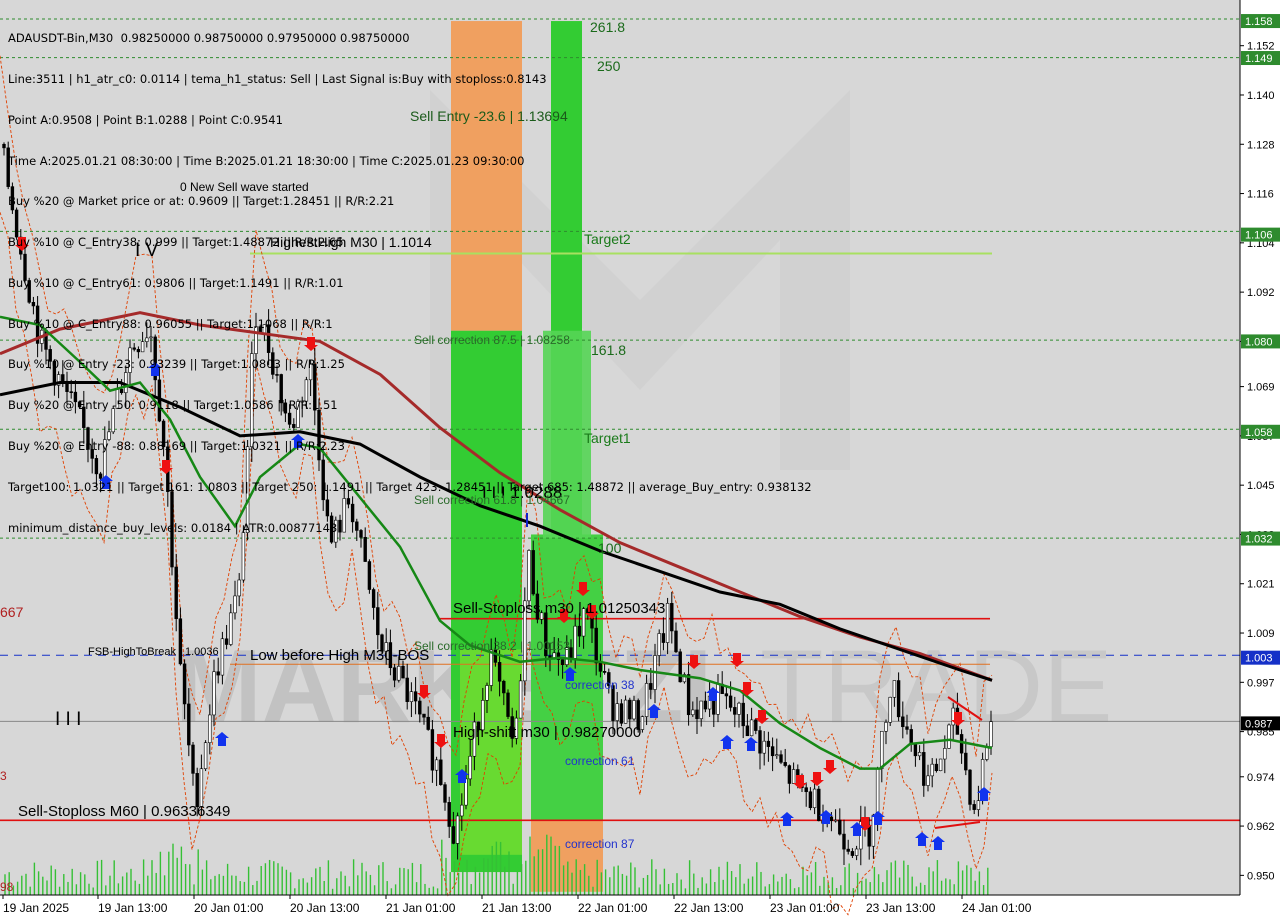 Image resolution: width=1280 pixels, height=920 pixels. Describe the element at coordinates (567, 856) in the screenshot. I see `zone-orange-low` at that location.